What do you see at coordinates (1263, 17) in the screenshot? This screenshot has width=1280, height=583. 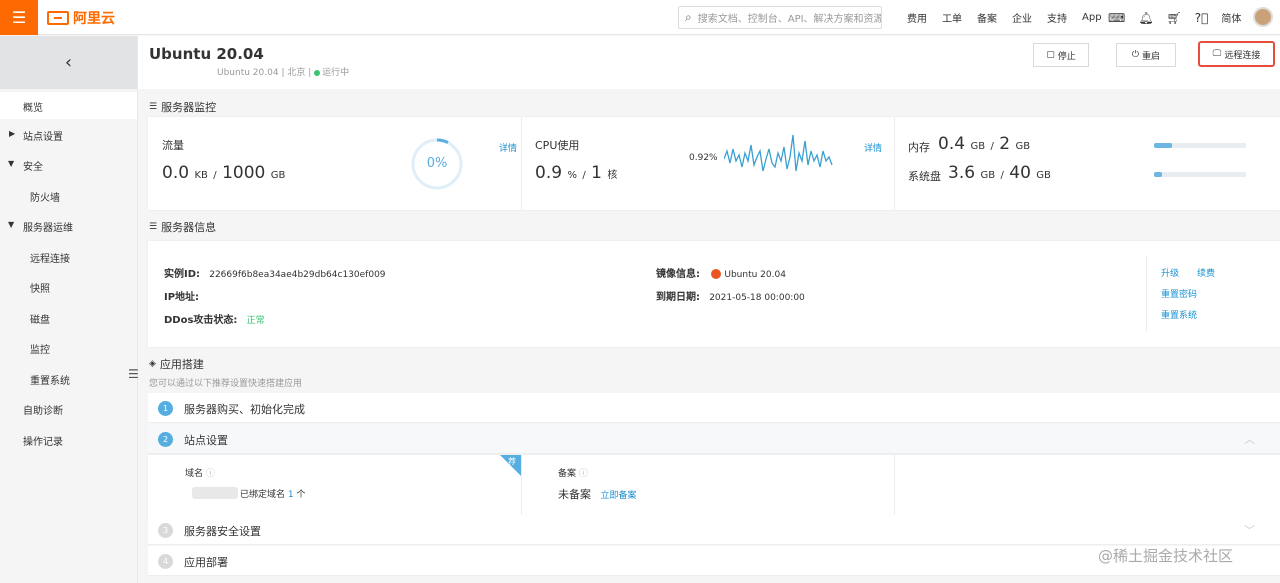 I see `avatar` at bounding box center [1263, 17].